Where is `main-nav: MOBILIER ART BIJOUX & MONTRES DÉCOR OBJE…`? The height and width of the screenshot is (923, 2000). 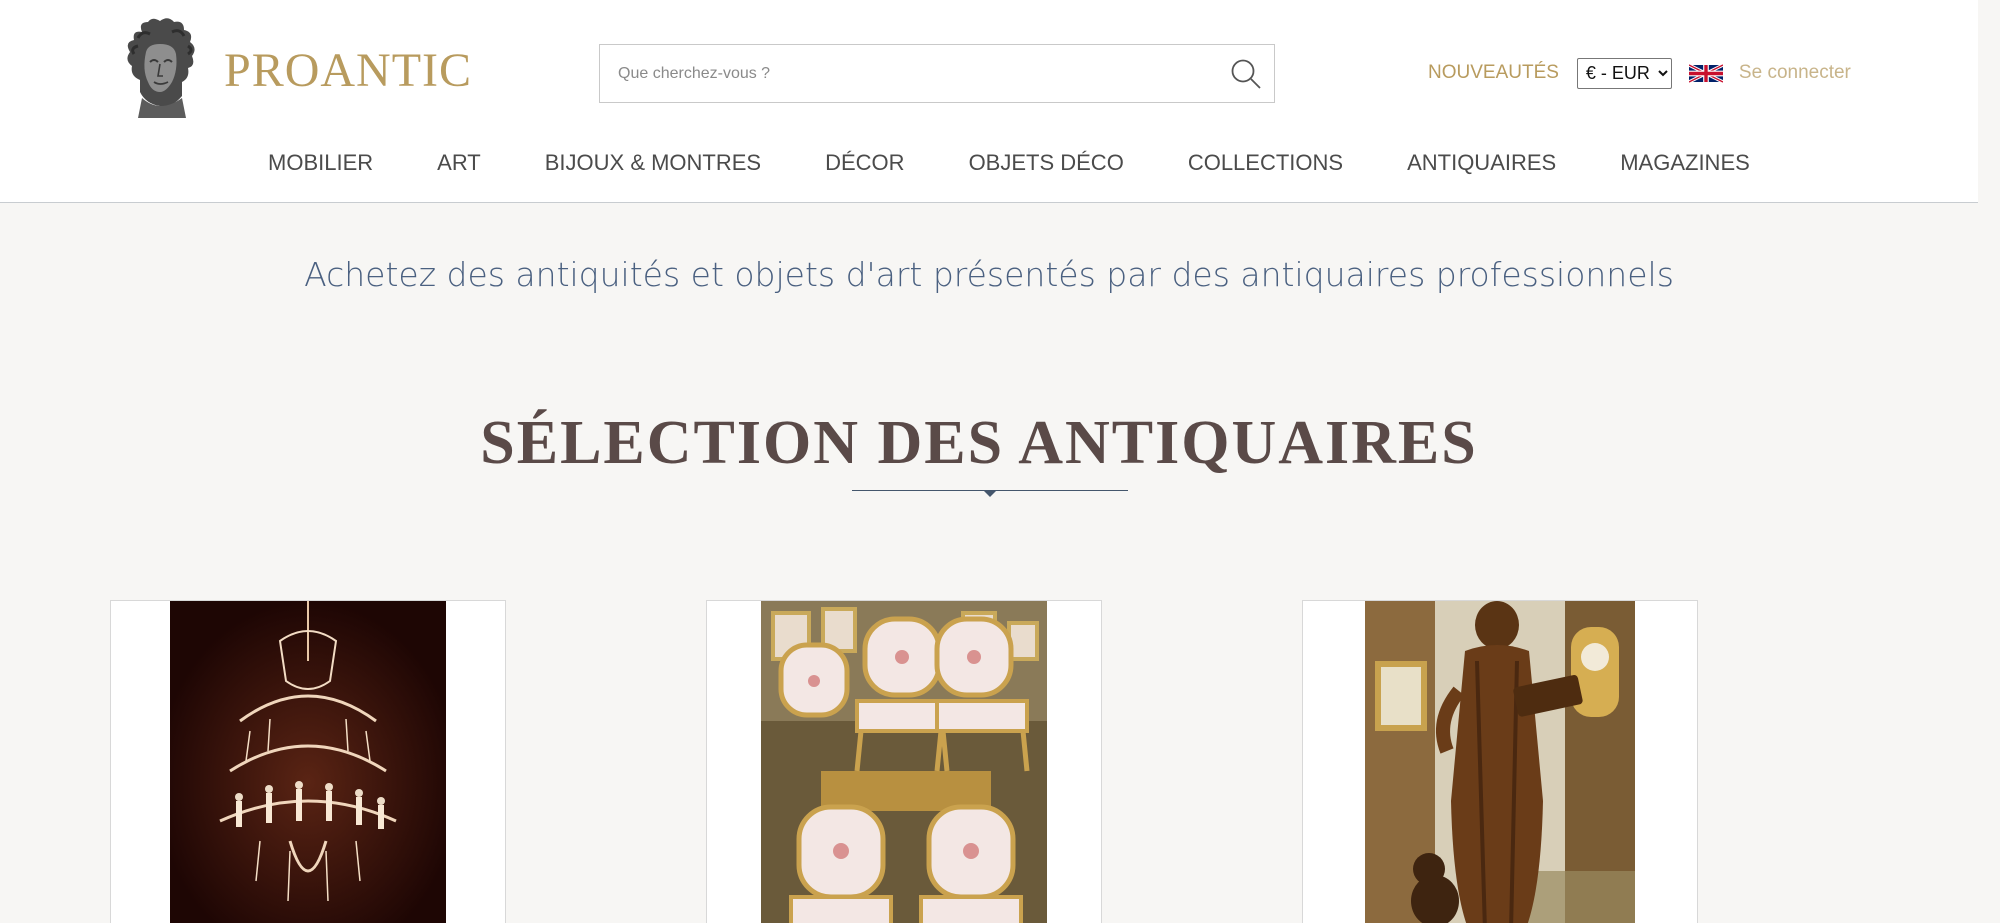 main-nav: MOBILIER ART BIJOUX & MONTRES DÉCOR OBJE… is located at coordinates (979, 163).